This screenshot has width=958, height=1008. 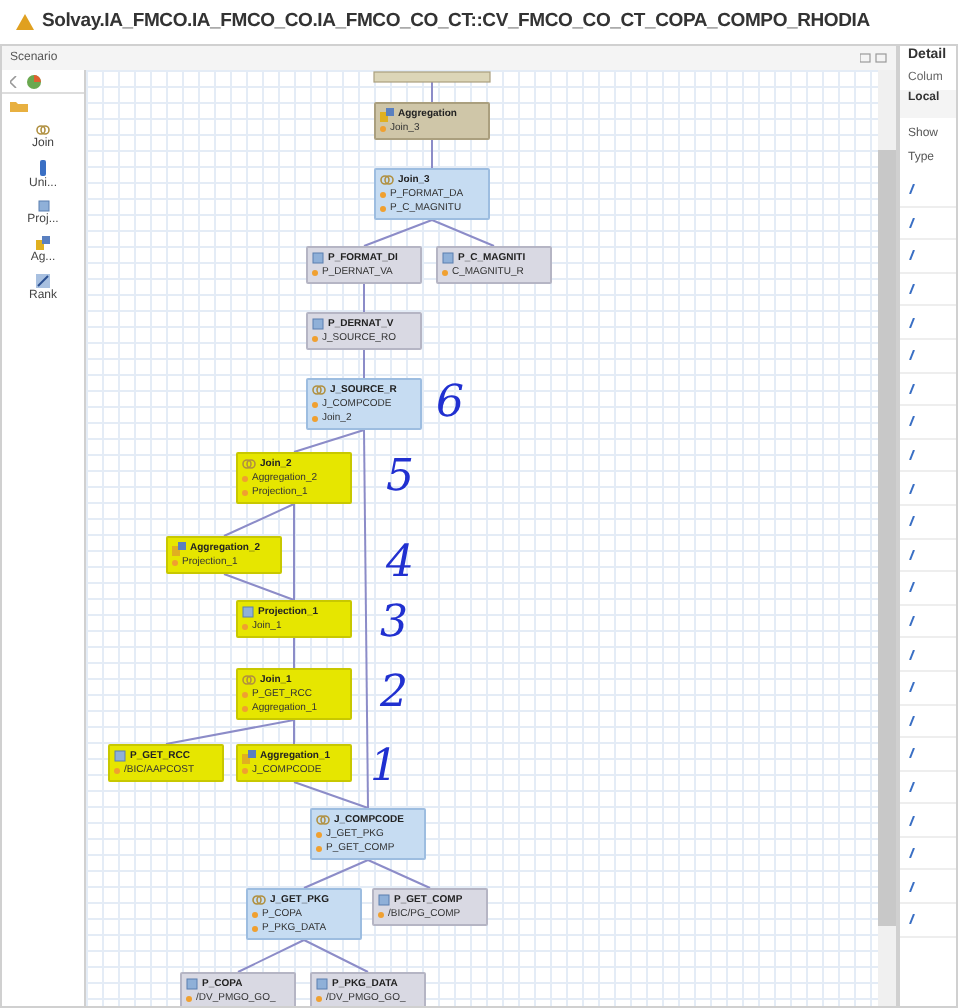 I want to click on window-title: Solvay.IA_FMCO.IA_FMCO_CO.IA_FMCO_CO_CT::CV_FMCO_CO_CT_COPA_COMPO_RHODIA, so click(x=456, y=21).